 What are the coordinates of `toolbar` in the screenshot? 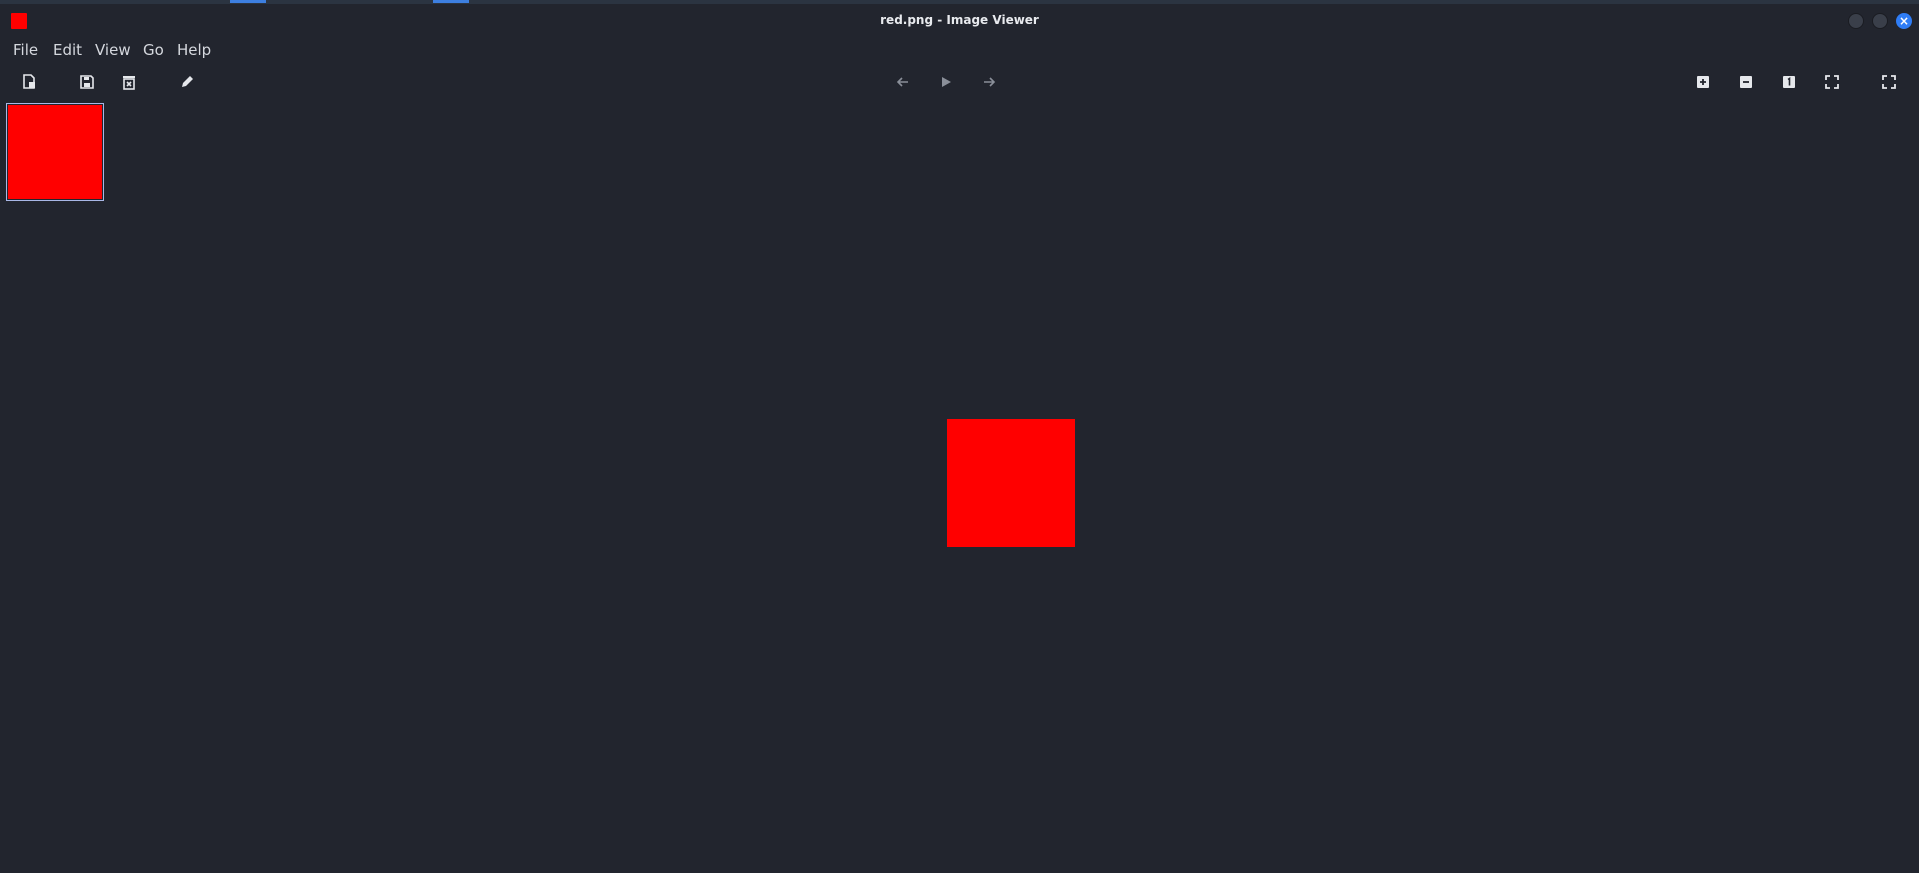 It's located at (959, 82).